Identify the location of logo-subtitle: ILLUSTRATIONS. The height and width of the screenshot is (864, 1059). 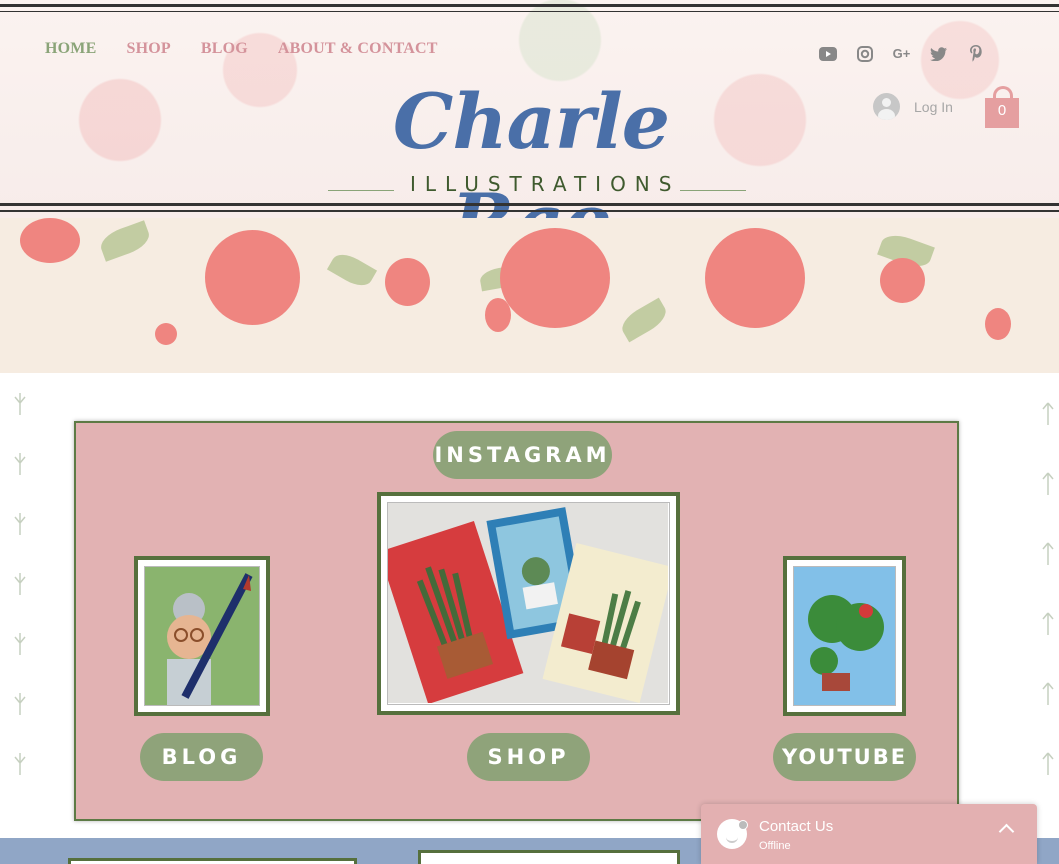
(545, 184).